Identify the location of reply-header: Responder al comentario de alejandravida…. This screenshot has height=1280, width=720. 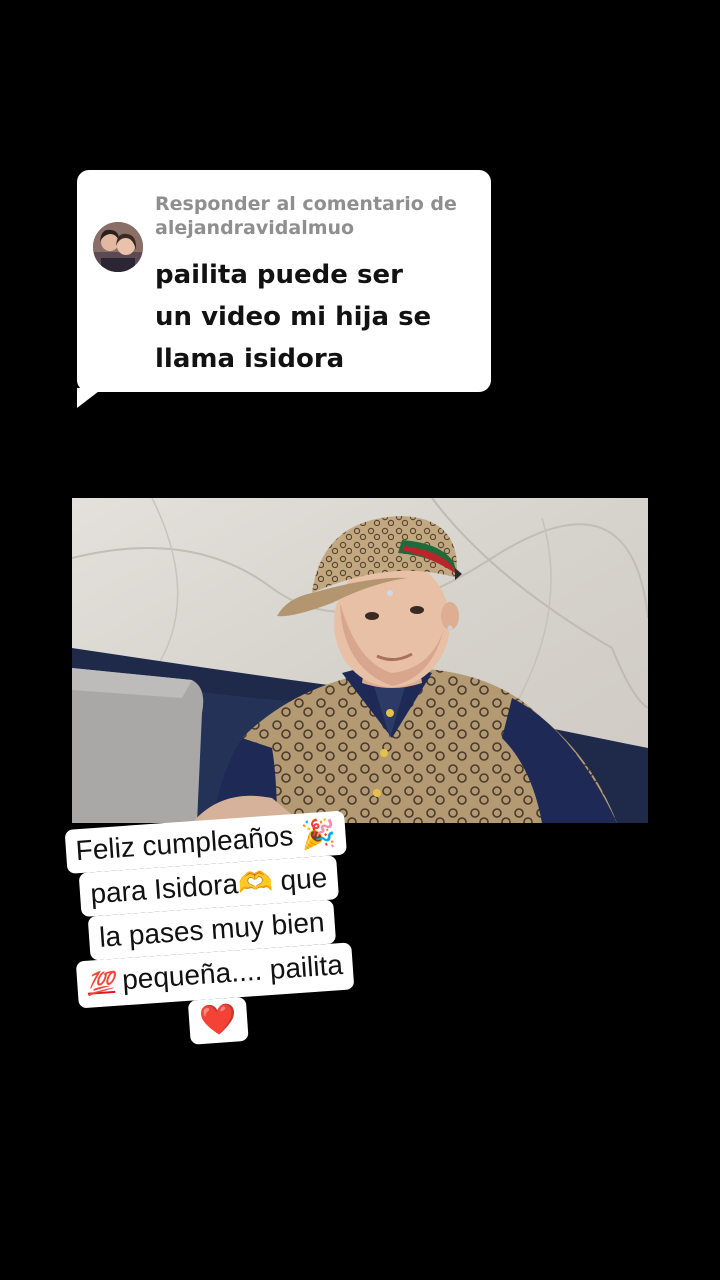
(315, 216).